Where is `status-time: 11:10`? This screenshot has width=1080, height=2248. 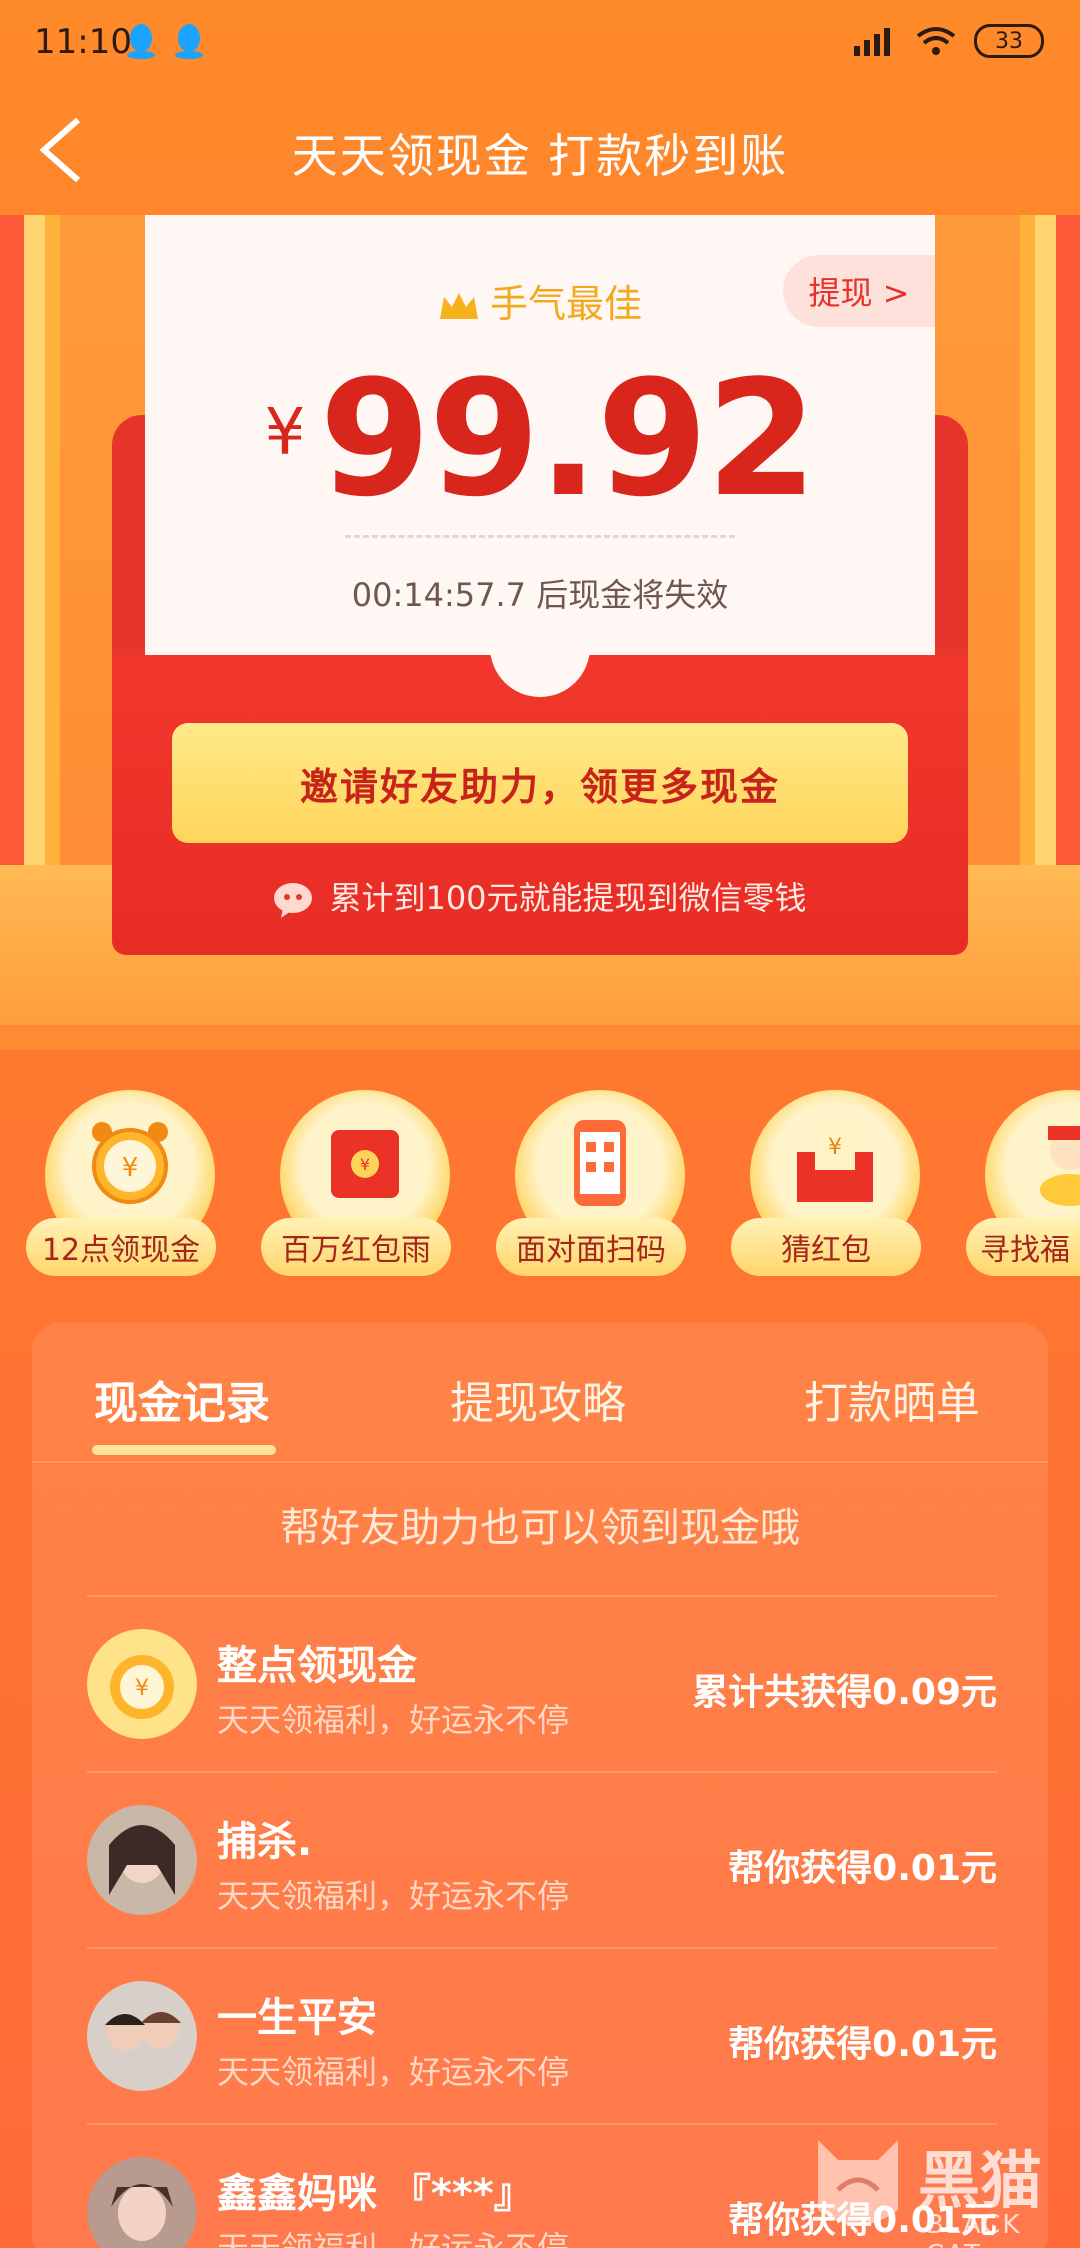 status-time: 11:10 is located at coordinates (83, 42).